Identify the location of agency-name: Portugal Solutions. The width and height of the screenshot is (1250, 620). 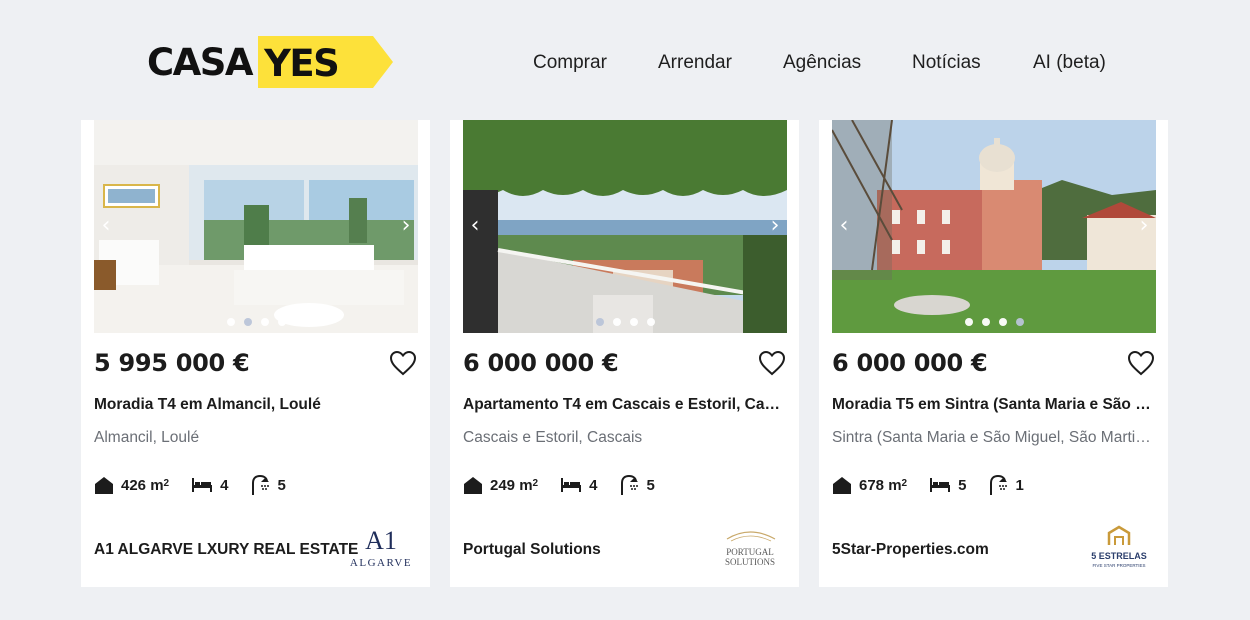
(532, 550).